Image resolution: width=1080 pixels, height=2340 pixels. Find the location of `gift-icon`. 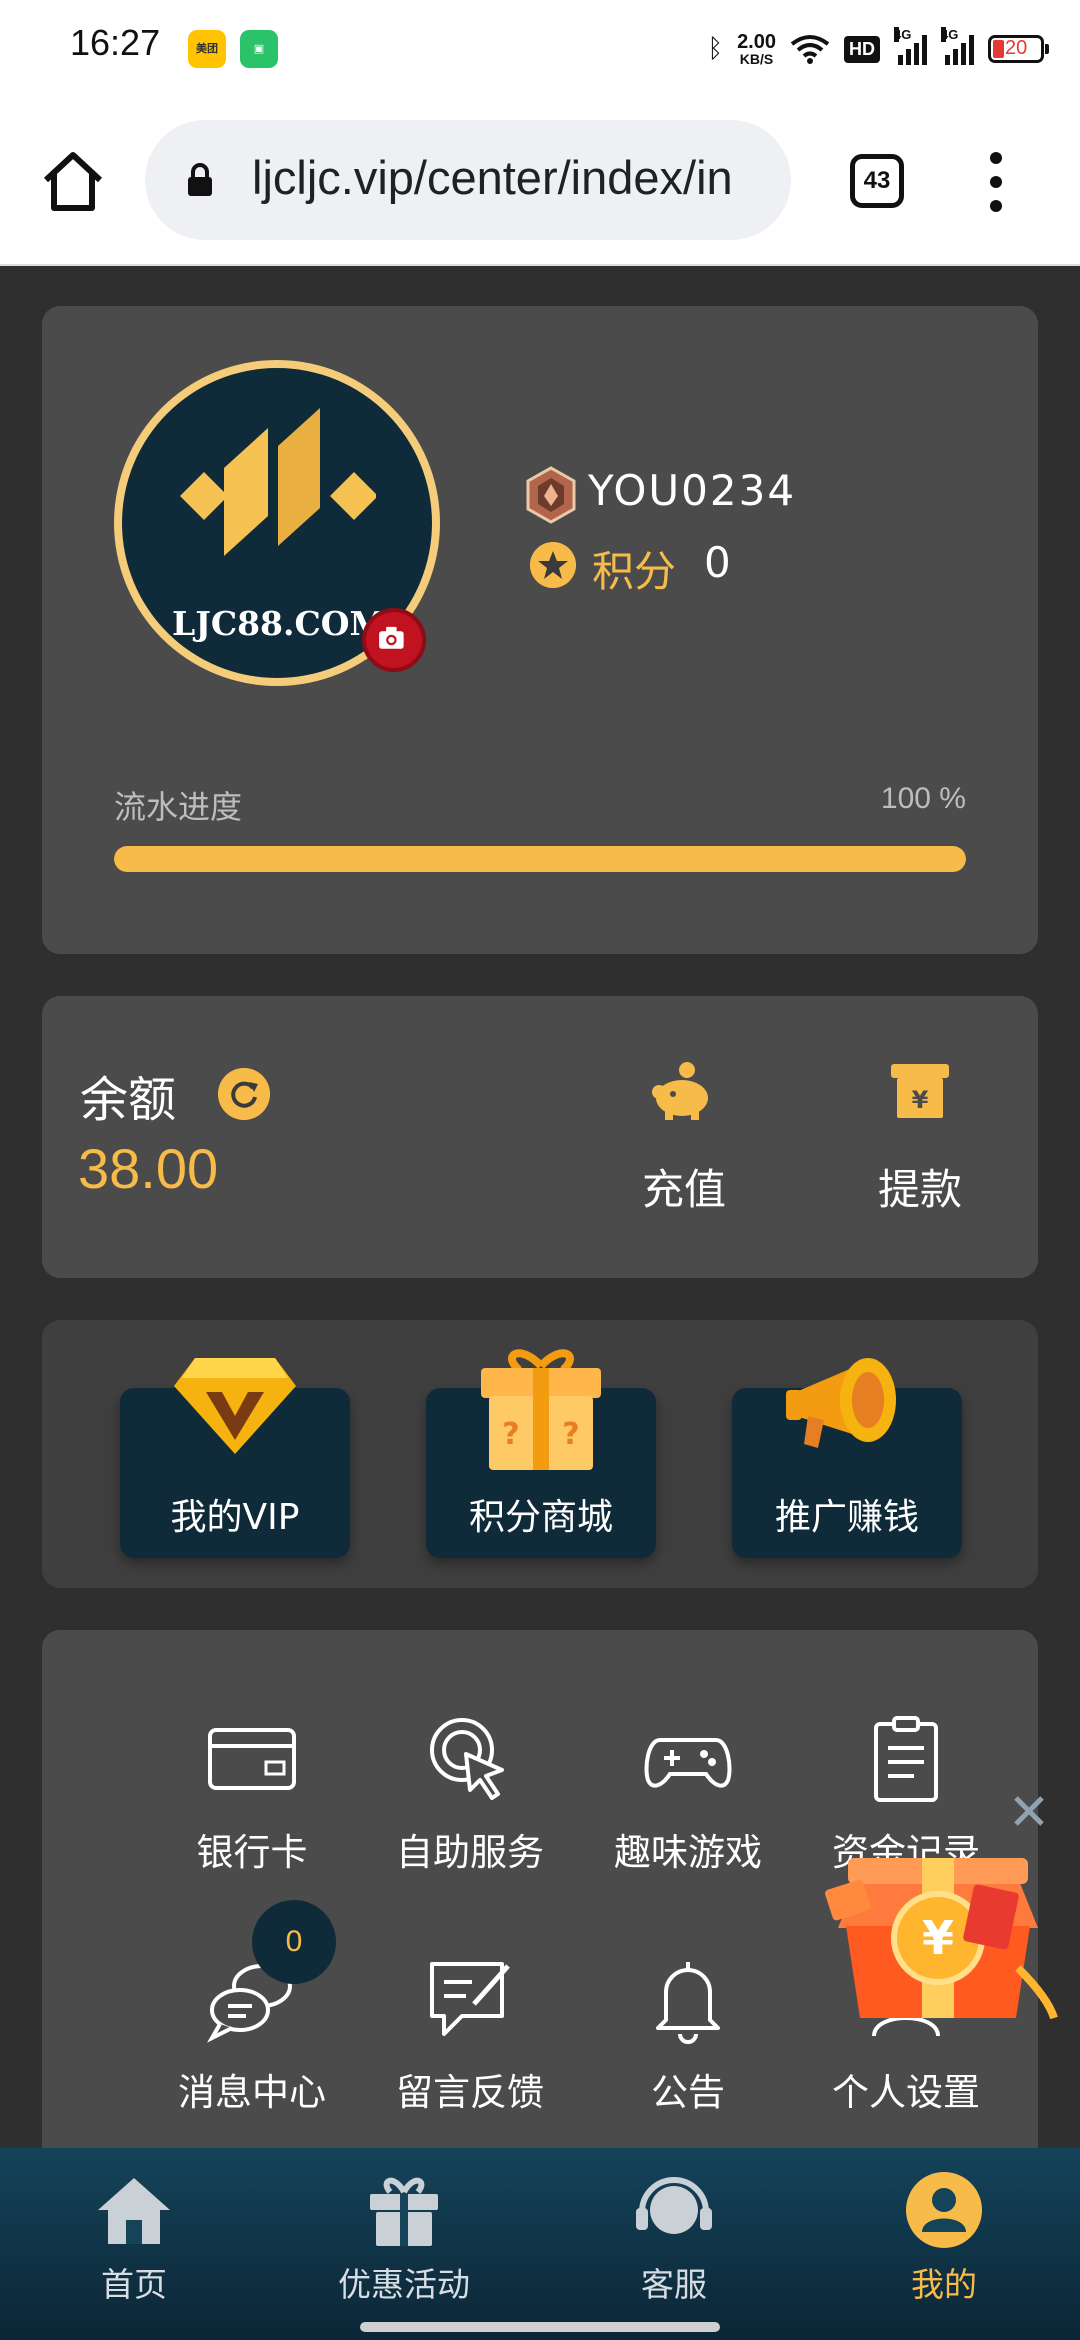

gift-icon is located at coordinates (404, 2211).